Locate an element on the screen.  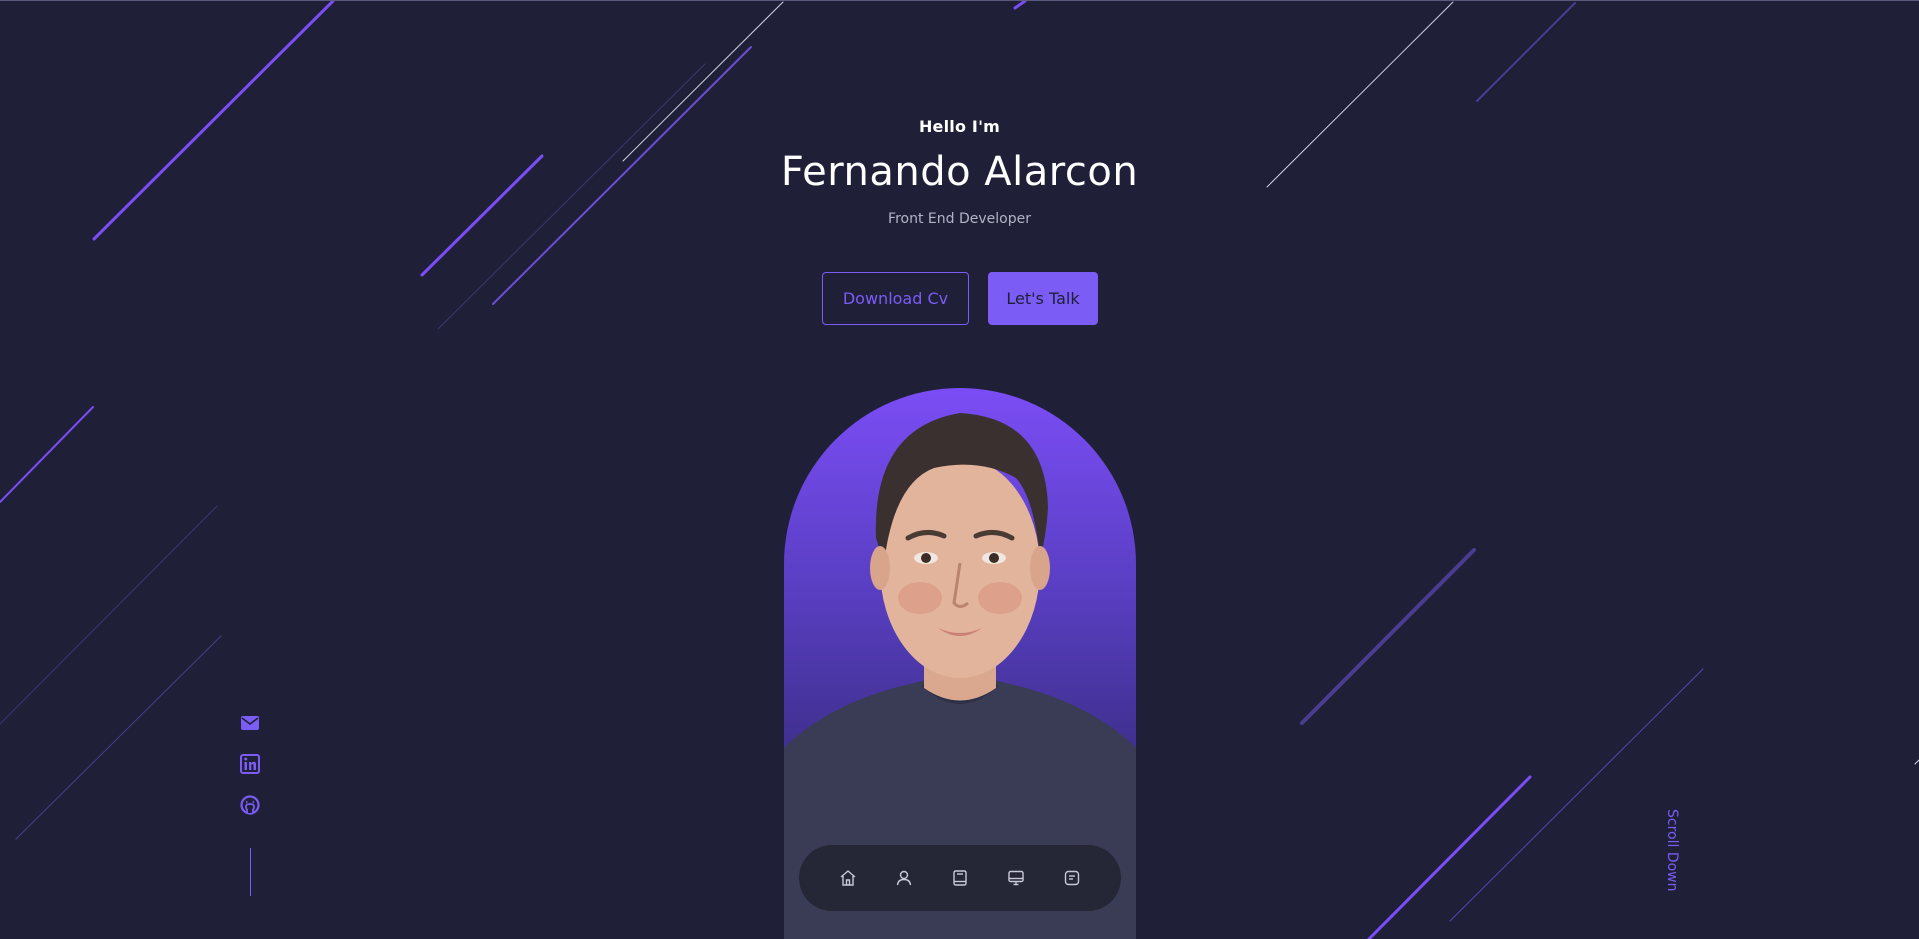
user-icon is located at coordinates (904, 878).